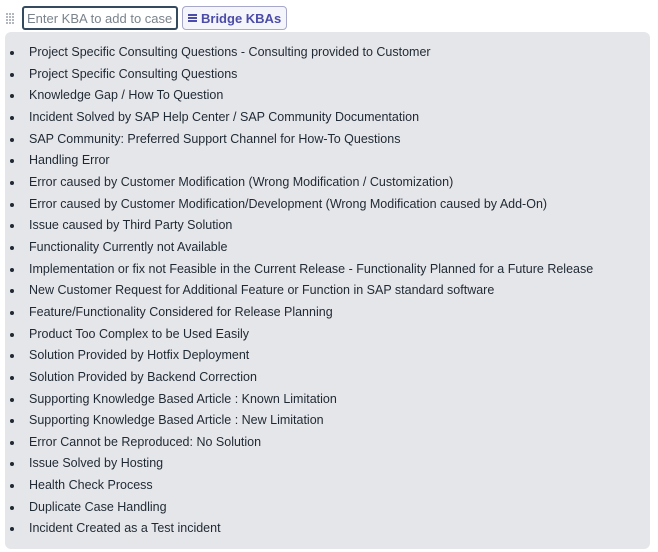 The image size is (658, 552). I want to click on kba-search-input, so click(100, 18).